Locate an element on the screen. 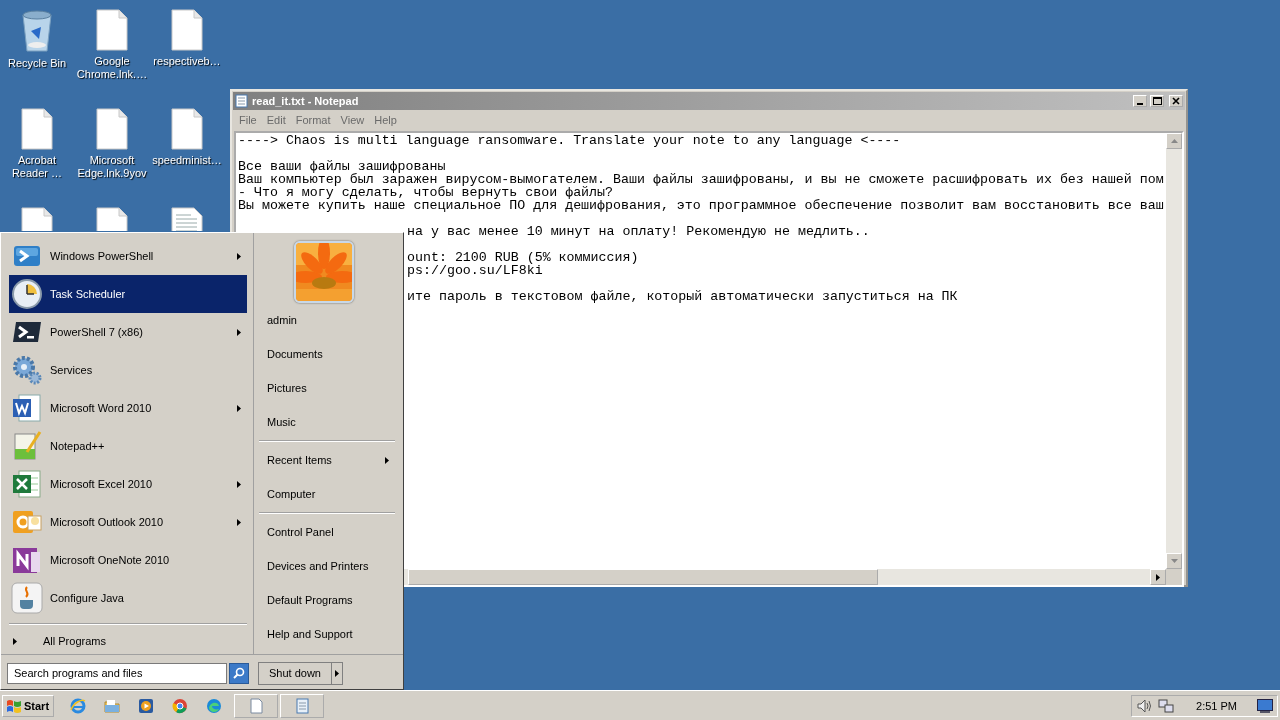 This screenshot has height=720, width=1280. maximize-button is located at coordinates (1157, 101).